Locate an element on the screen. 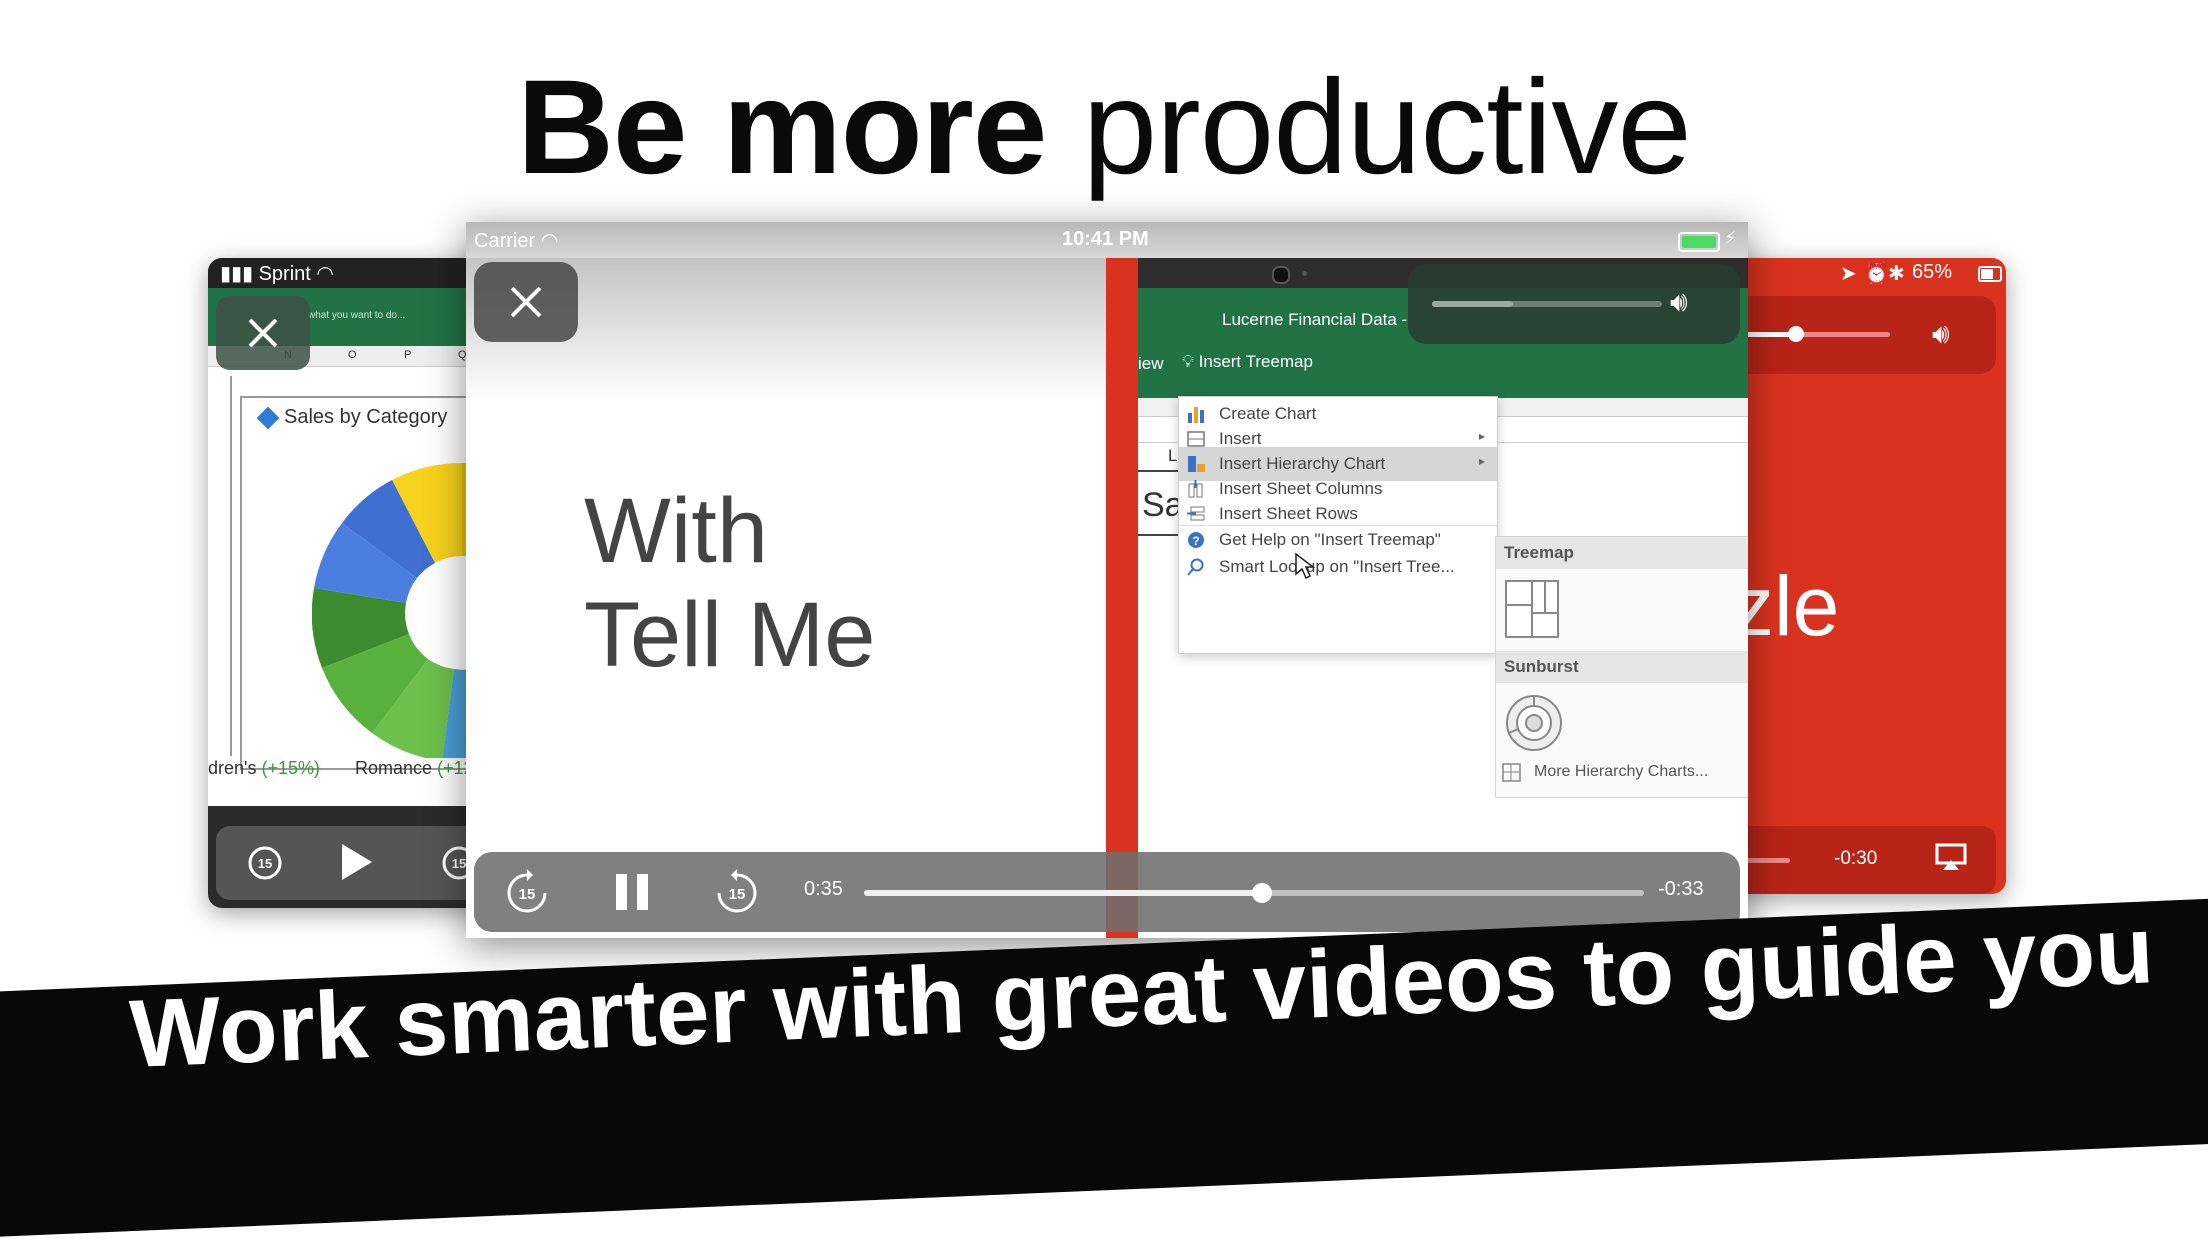 This screenshot has height=1242, width=2208. chart-title: Sales by Category is located at coordinates (351, 418).